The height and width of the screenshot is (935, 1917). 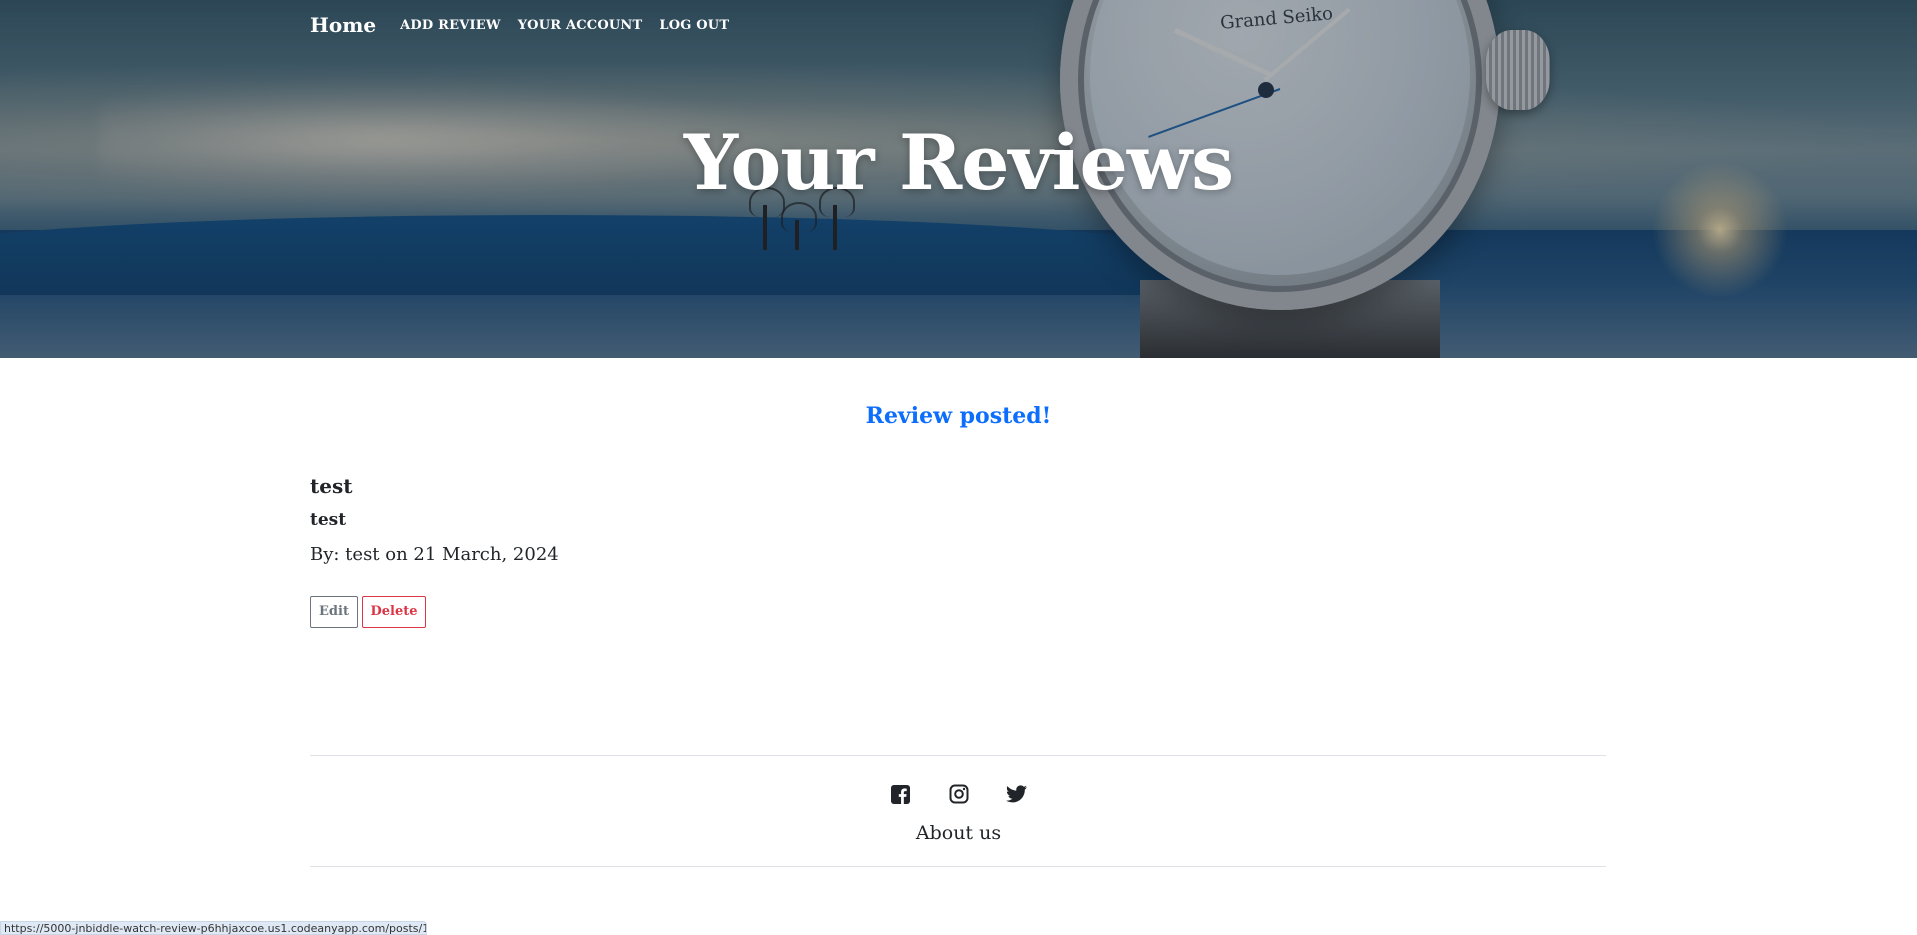 I want to click on footer-divider-top, so click(x=958, y=755).